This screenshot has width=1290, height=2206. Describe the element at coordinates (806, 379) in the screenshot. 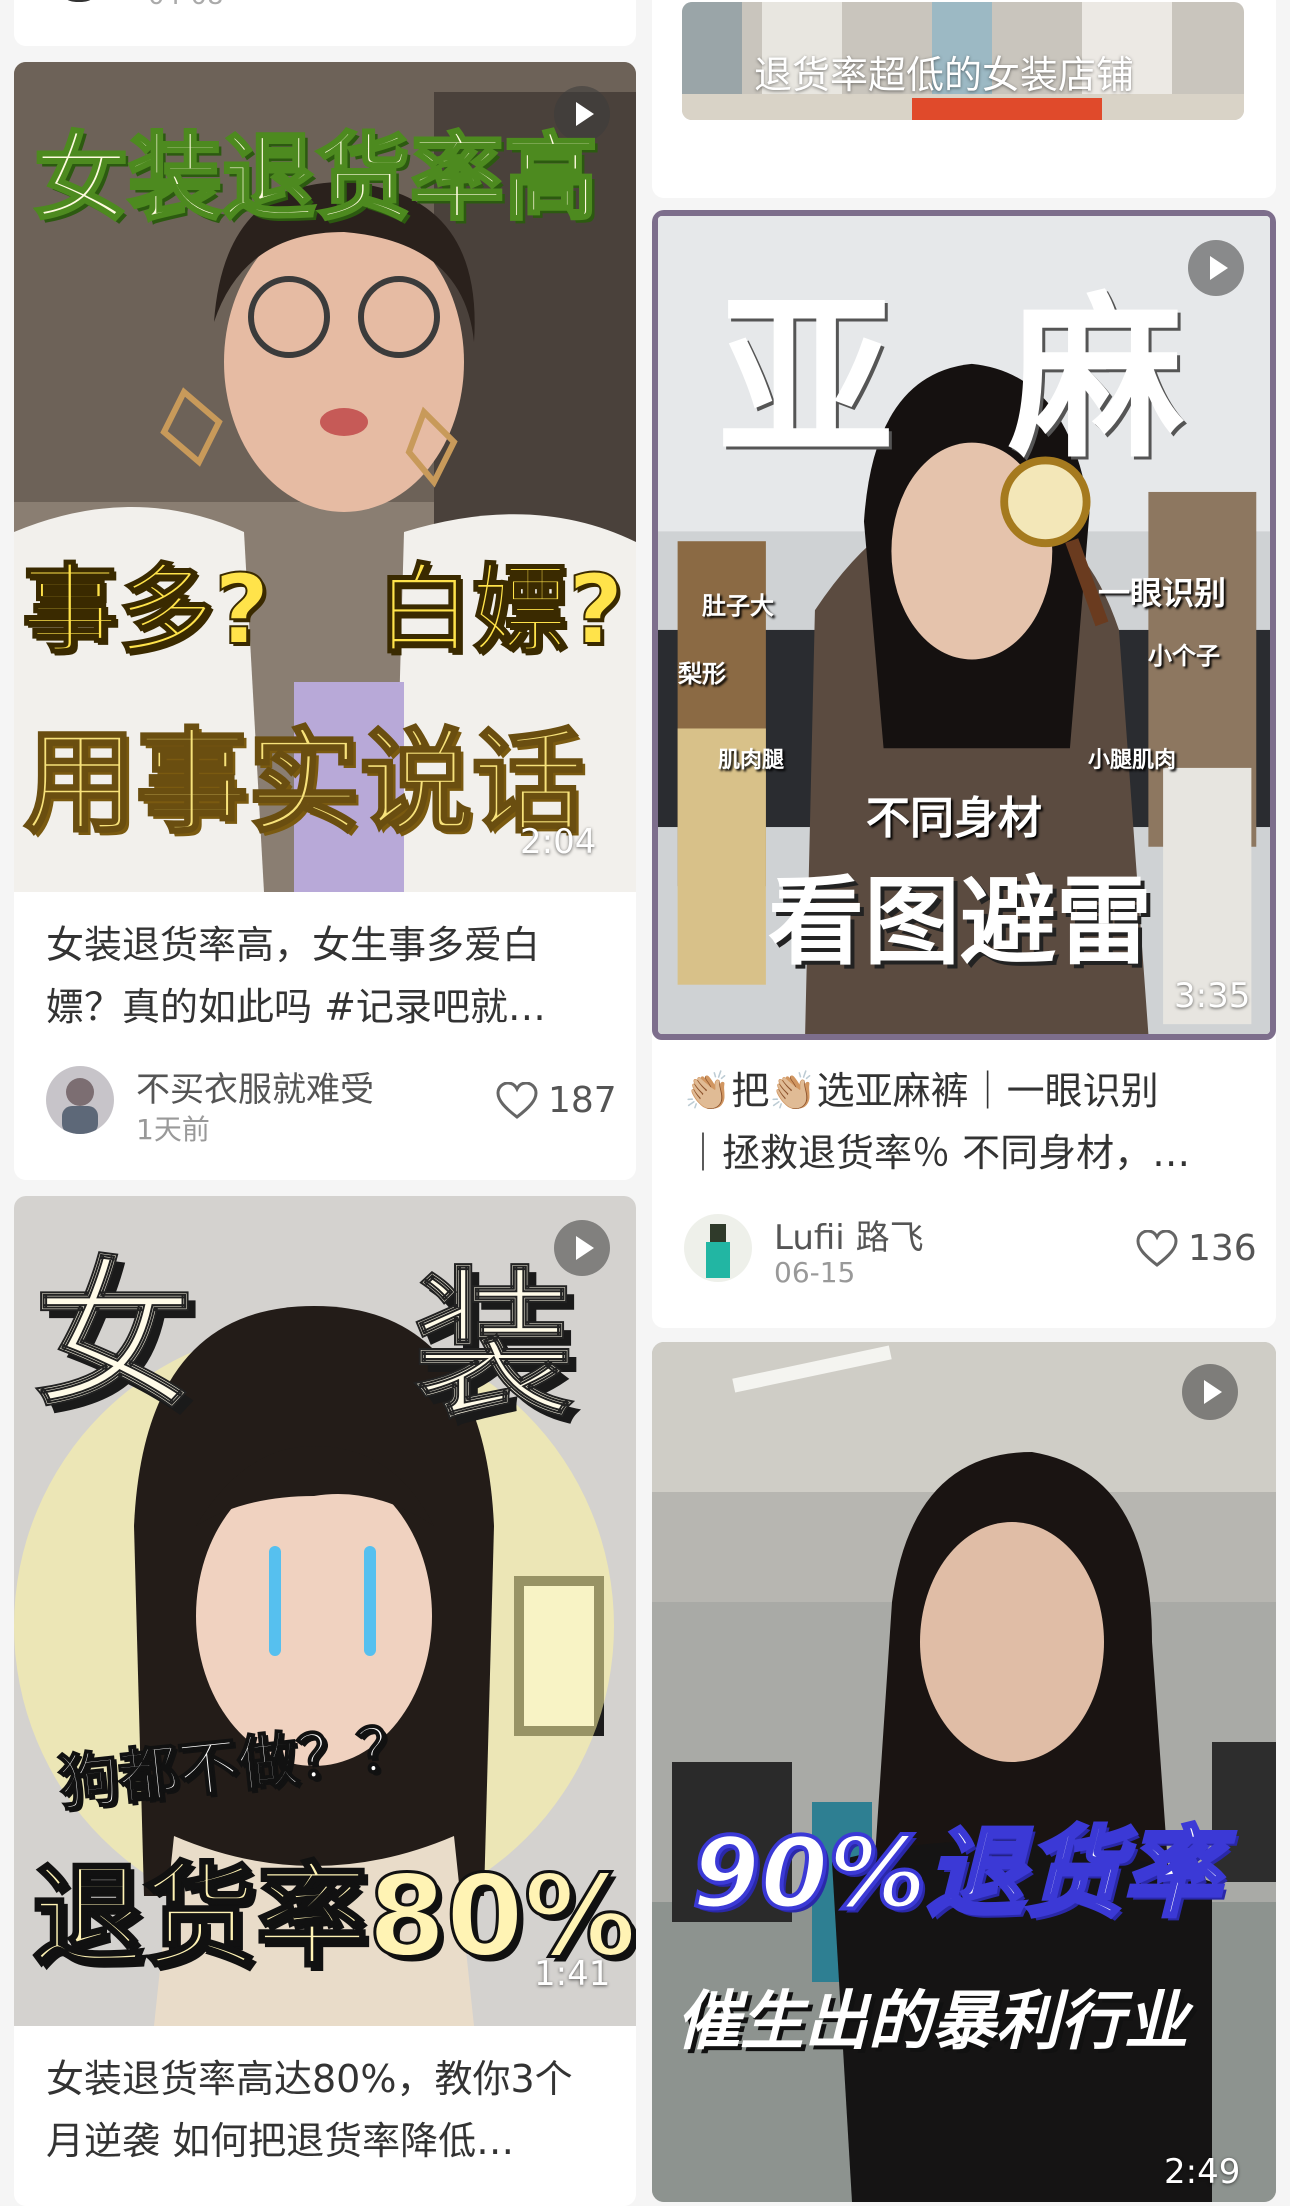

I see `overlay-headline-left: 亚` at that location.